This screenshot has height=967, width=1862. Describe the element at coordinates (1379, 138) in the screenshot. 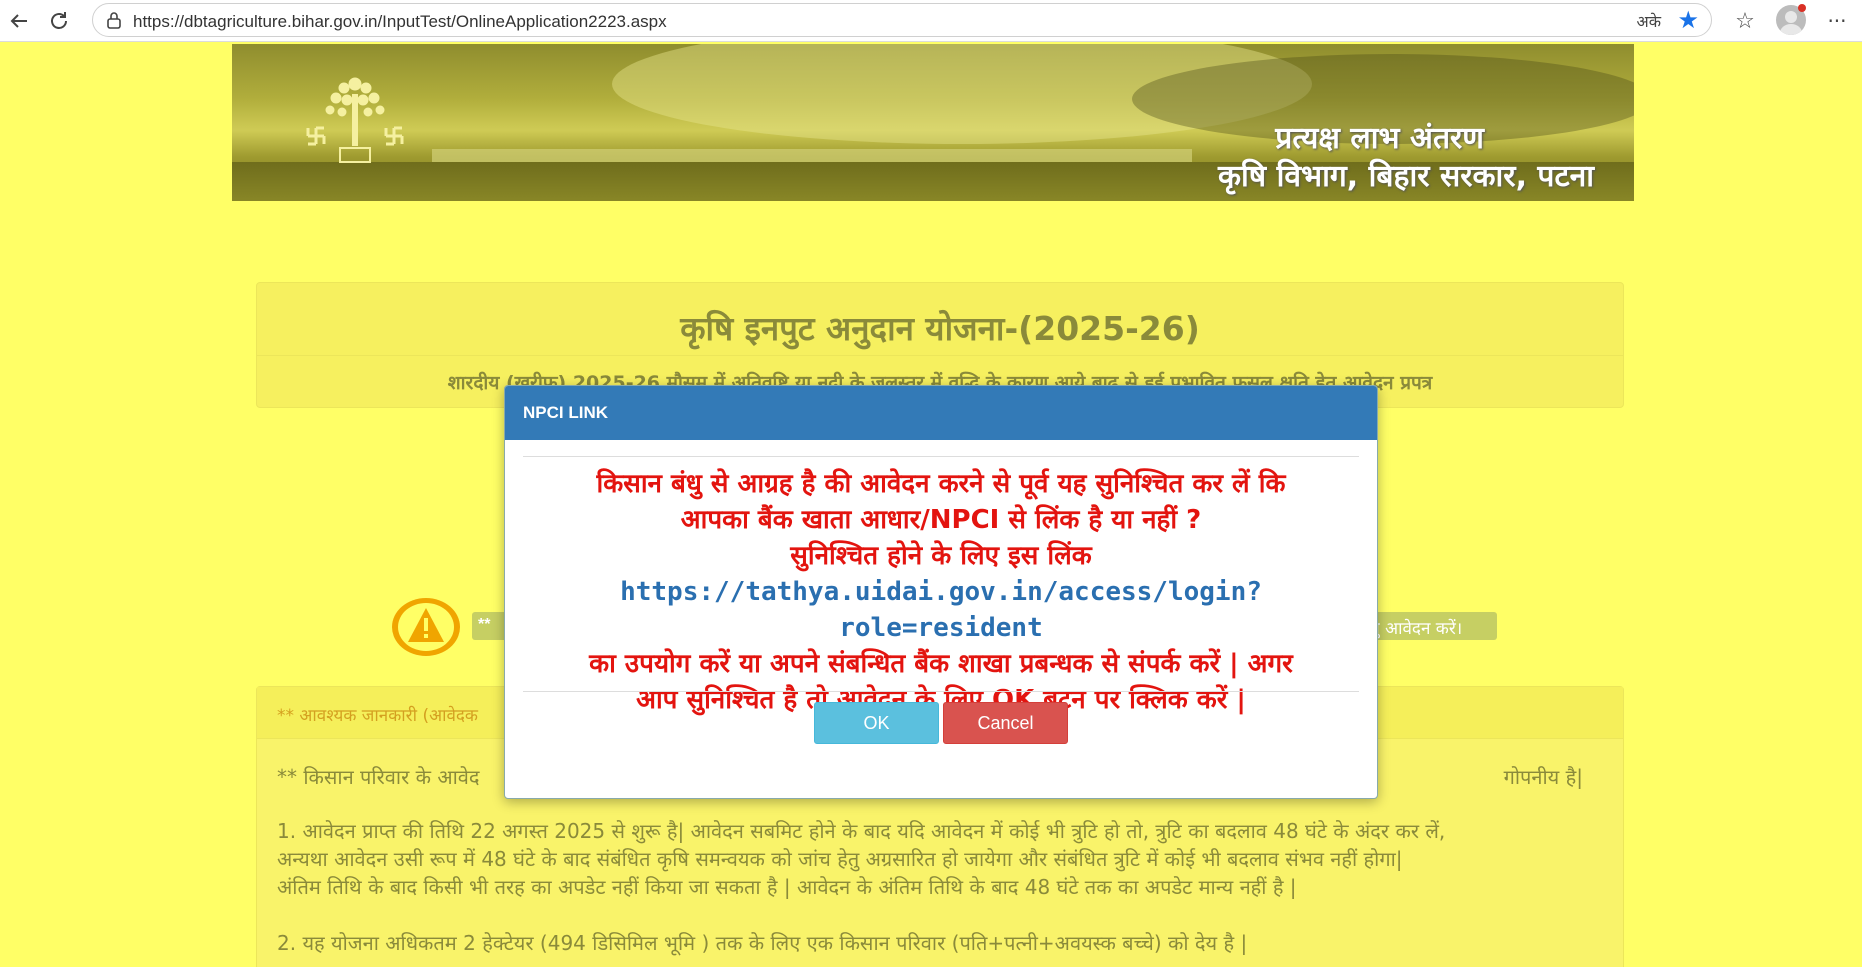

I see `banner-title-line1: प्रत्यक्ष लाभ अंतरण` at that location.